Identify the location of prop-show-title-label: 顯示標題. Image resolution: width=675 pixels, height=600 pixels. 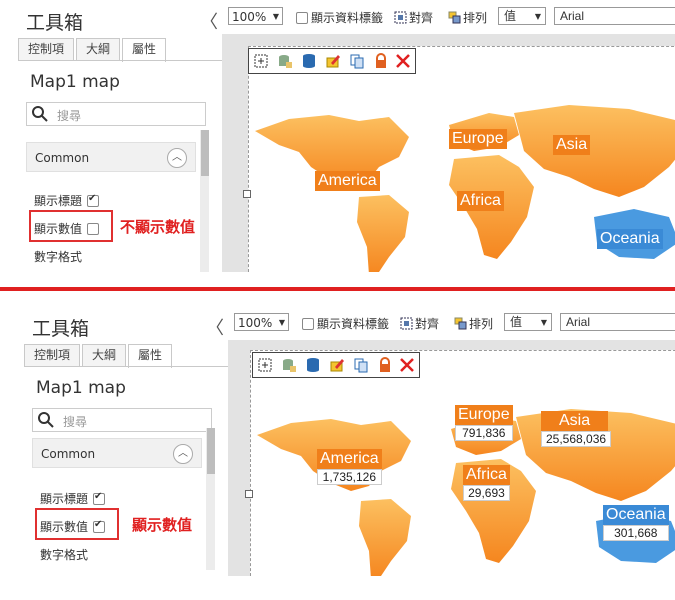
(58, 201).